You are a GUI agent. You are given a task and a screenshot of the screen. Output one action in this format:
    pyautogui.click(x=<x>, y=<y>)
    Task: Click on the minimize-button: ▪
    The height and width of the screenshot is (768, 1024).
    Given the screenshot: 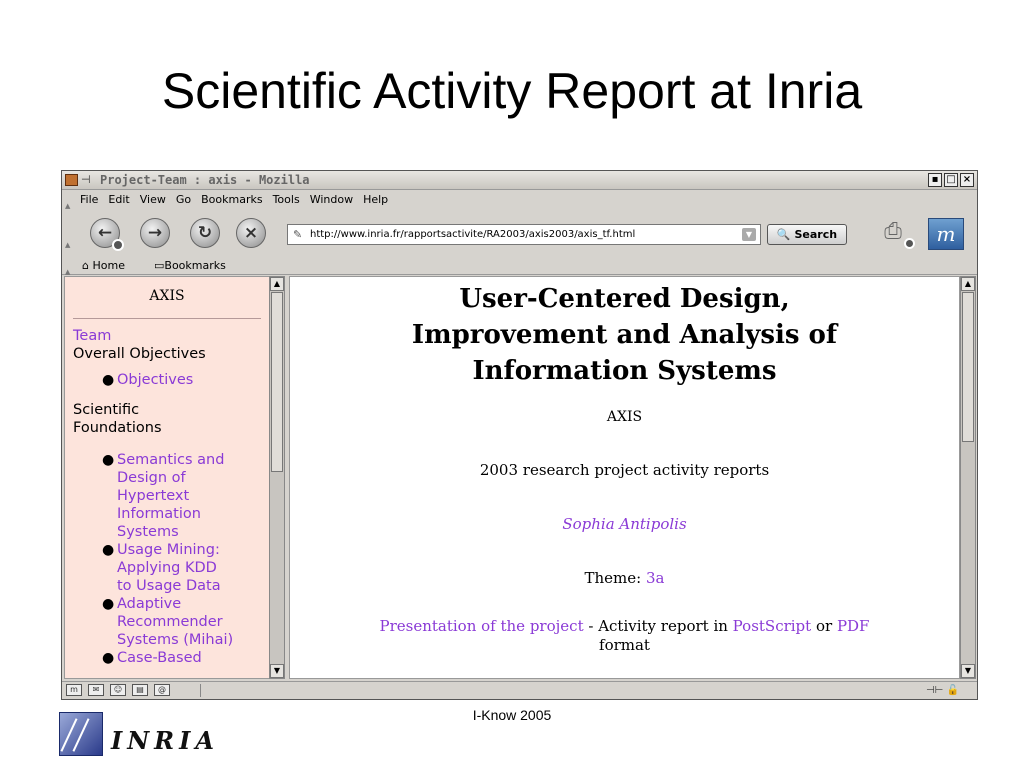 What is the action you would take?
    pyautogui.click(x=935, y=180)
    